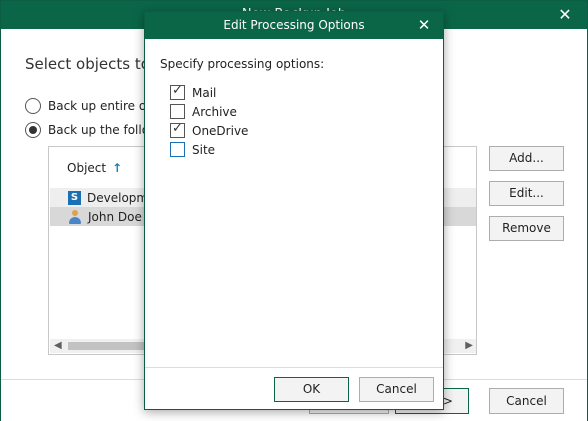 The width and height of the screenshot is (588, 421). What do you see at coordinates (33, 130) in the screenshot?
I see `radio-button-checked` at bounding box center [33, 130].